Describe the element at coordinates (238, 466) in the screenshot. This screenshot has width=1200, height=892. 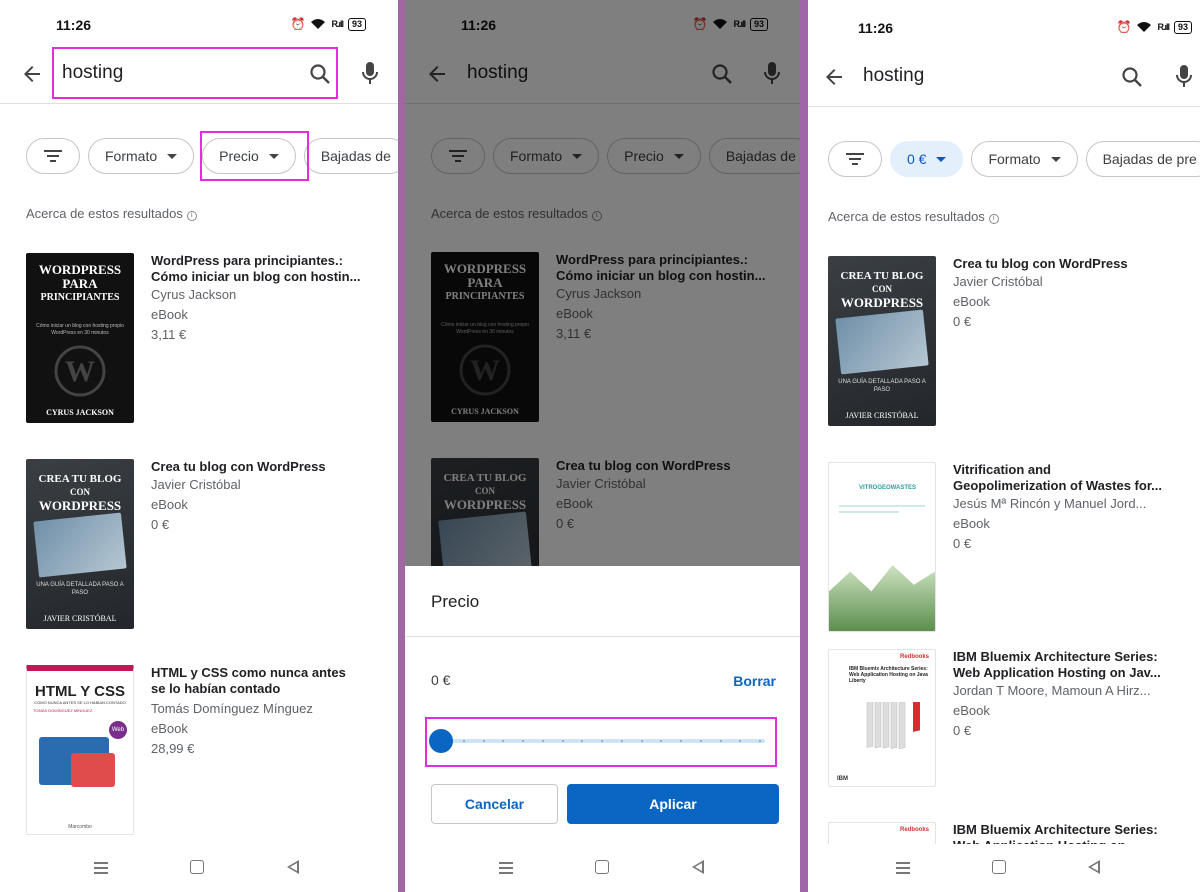
I see `book-title: Crea tu blog con WordPress` at that location.